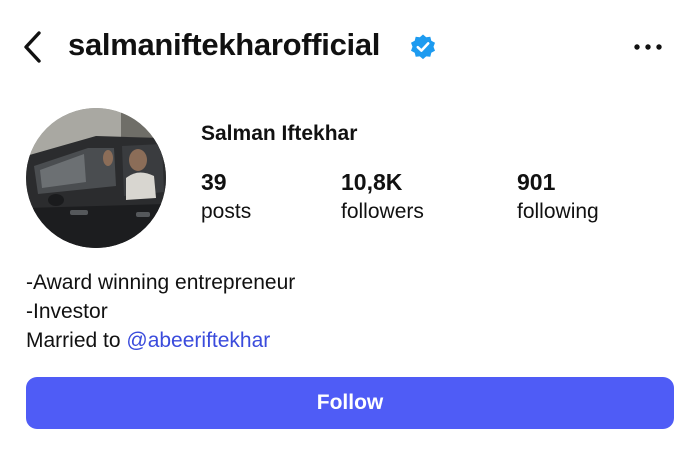  I want to click on back-button, so click(32, 47).